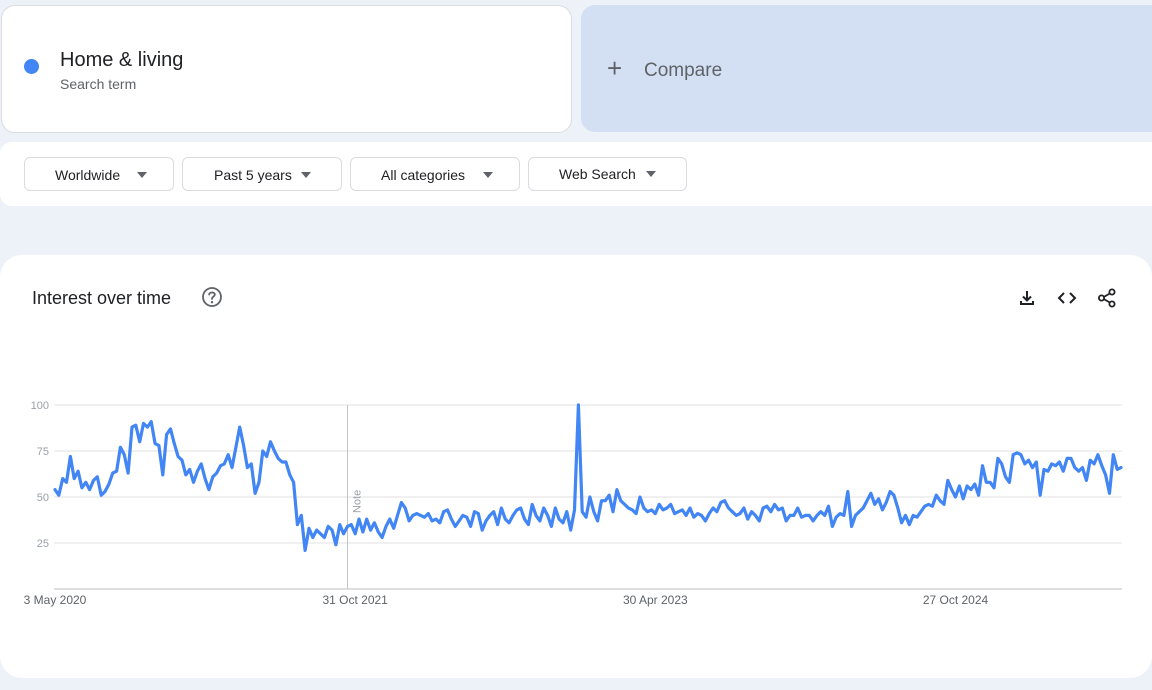  I want to click on y-tick-label: 25, so click(43, 544).